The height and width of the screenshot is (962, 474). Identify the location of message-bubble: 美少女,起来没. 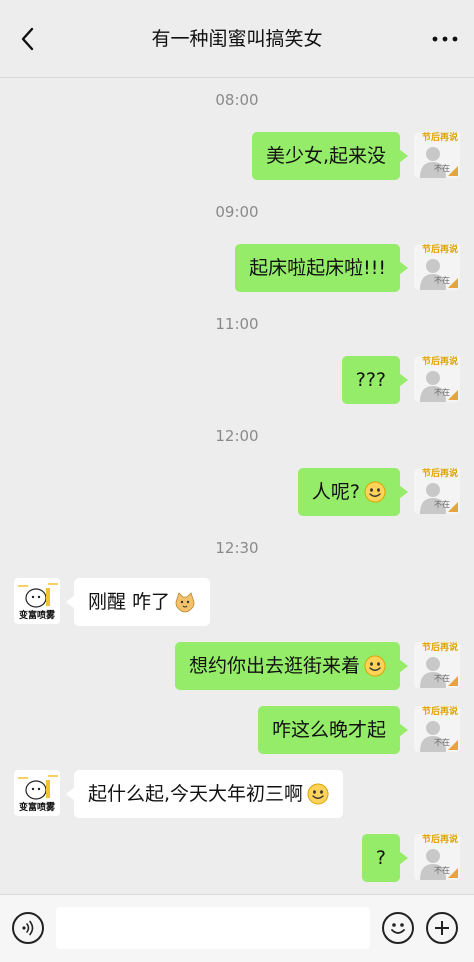
(330, 156).